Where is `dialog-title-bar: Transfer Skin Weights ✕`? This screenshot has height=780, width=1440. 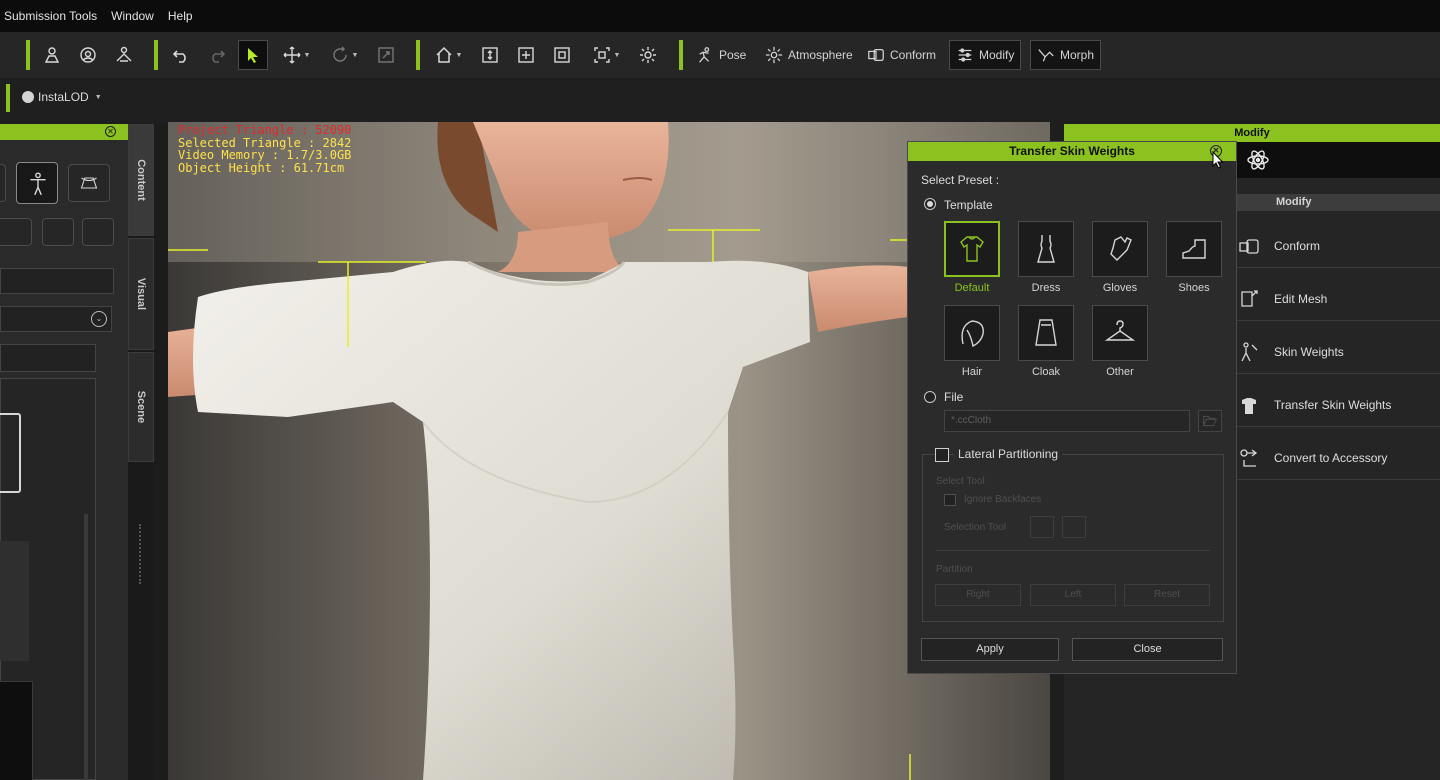
dialog-title-bar: Transfer Skin Weights ✕ is located at coordinates (1072, 151).